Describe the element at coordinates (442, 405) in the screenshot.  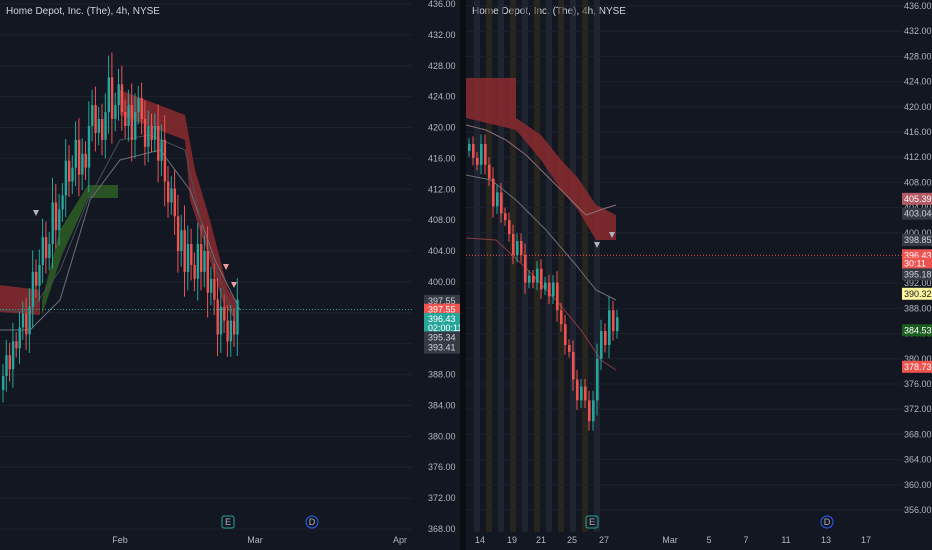
I see `price-tick-label: 384.00` at that location.